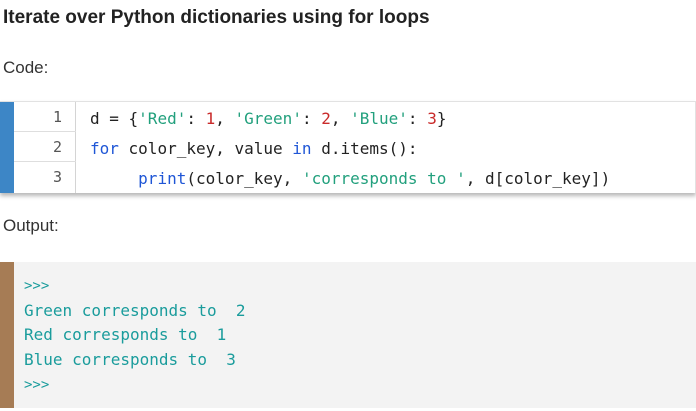 This screenshot has height=411, width=696. Describe the element at coordinates (31, 225) in the screenshot. I see `output-label: Output:` at that location.